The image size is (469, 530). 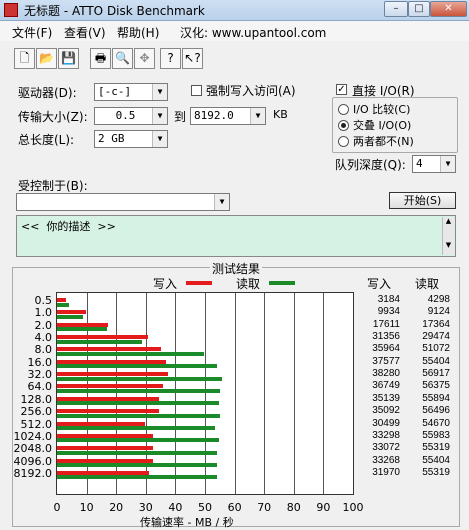 I want to click on x-tick-label: 30, so click(x=145, y=507).